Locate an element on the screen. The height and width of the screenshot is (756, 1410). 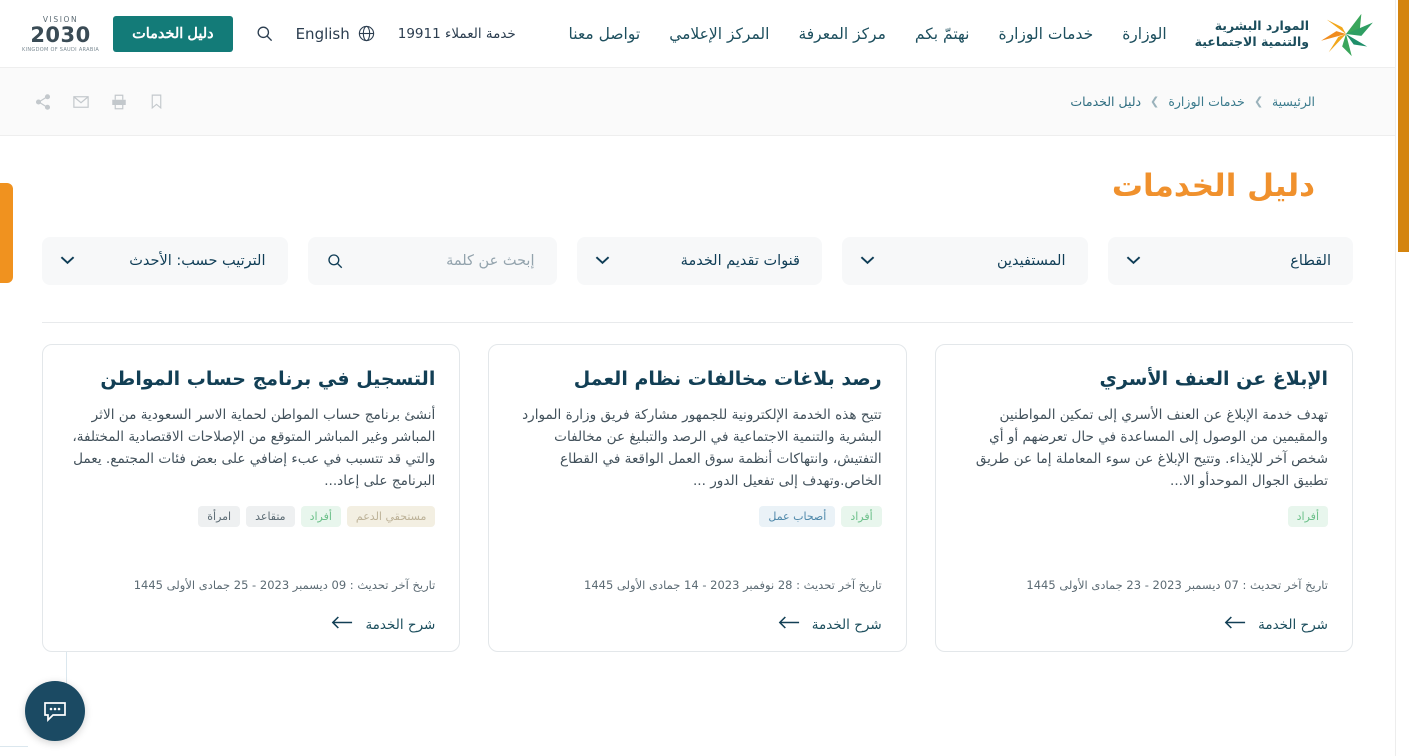
vision-bottom-text: KINGDOM OF SAUDI ARABIA is located at coordinates (61, 49).